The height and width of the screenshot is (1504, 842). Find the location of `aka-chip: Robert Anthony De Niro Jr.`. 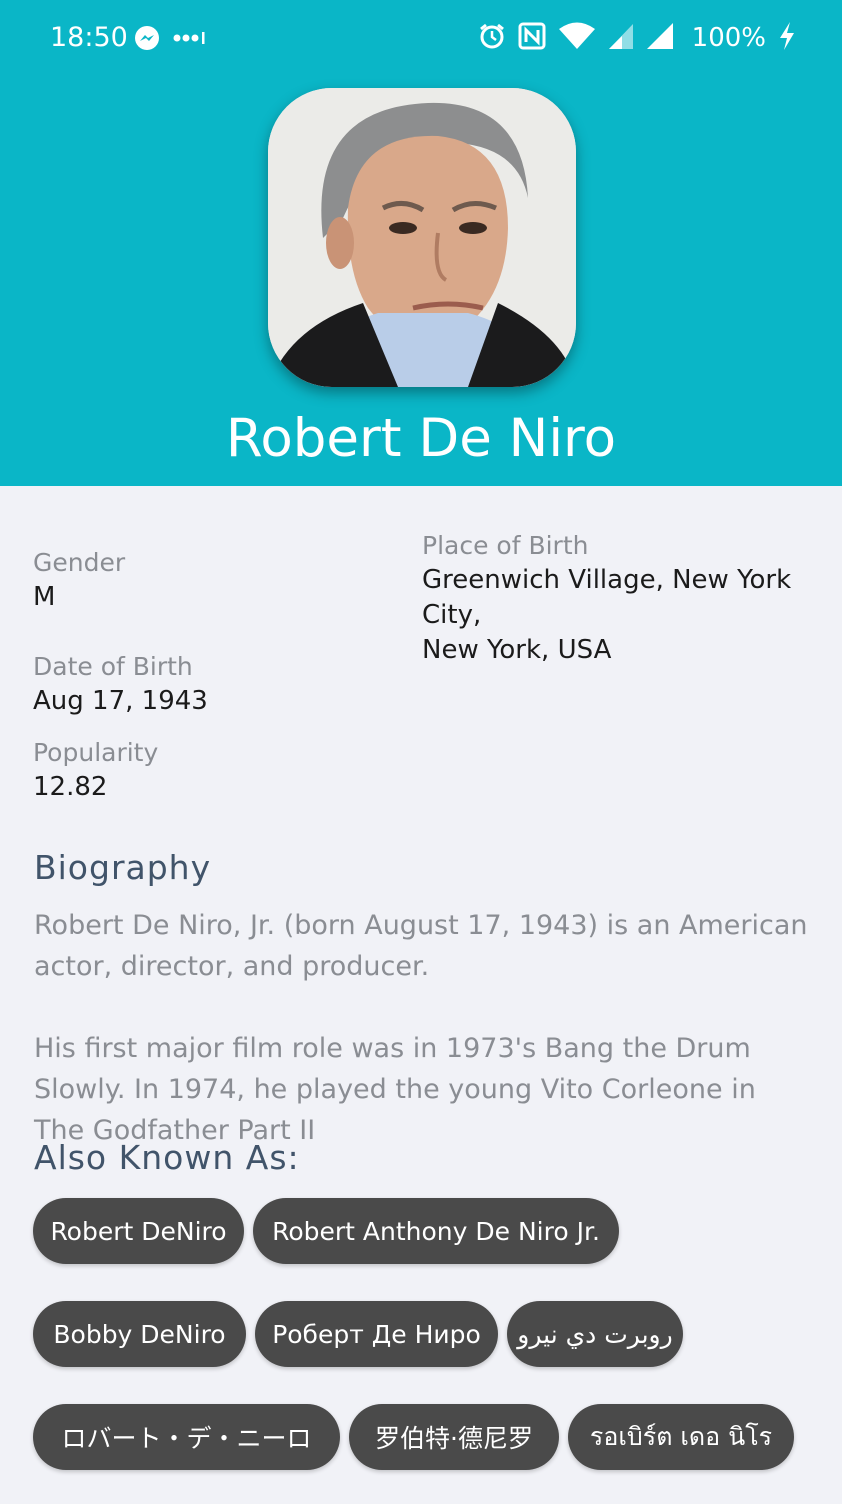

aka-chip: Robert Anthony De Niro Jr. is located at coordinates (436, 1231).